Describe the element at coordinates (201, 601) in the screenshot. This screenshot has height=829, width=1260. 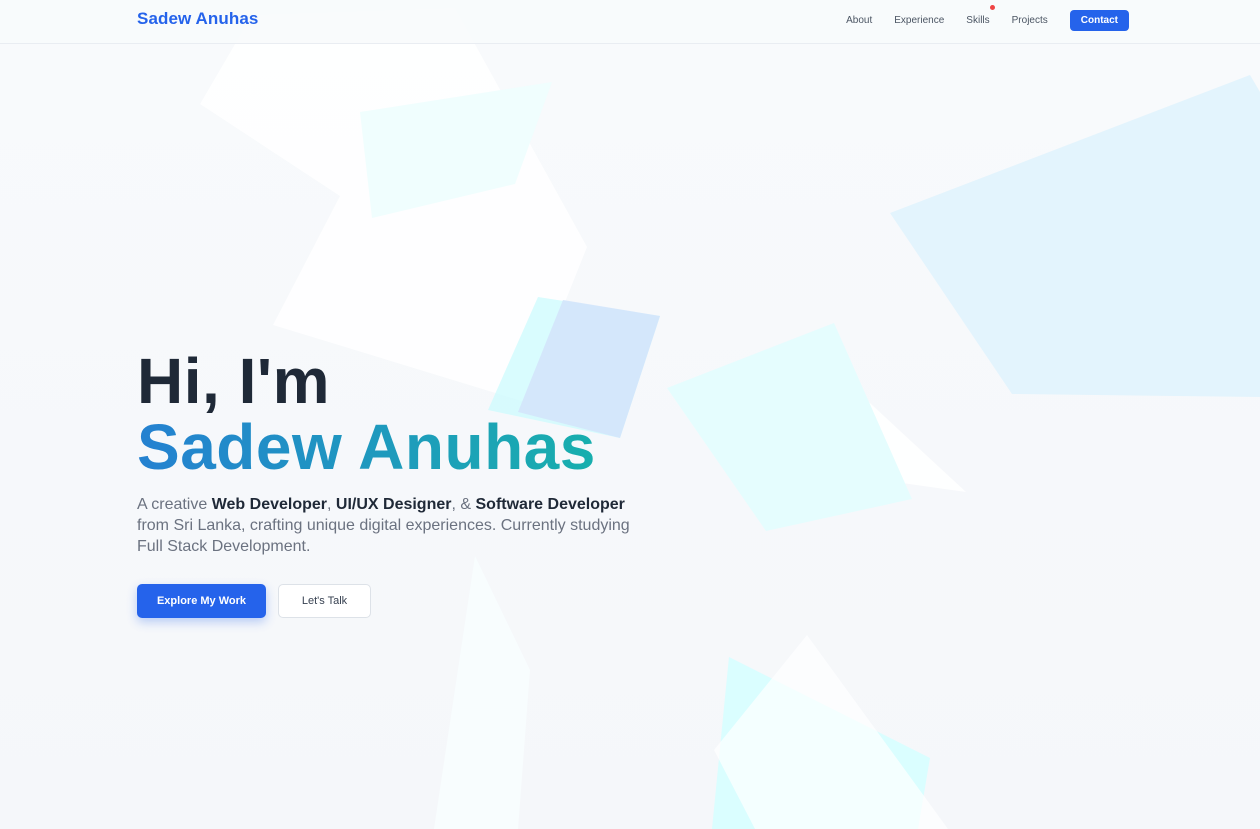
I see `explore-work-button: Explore My Work` at that location.